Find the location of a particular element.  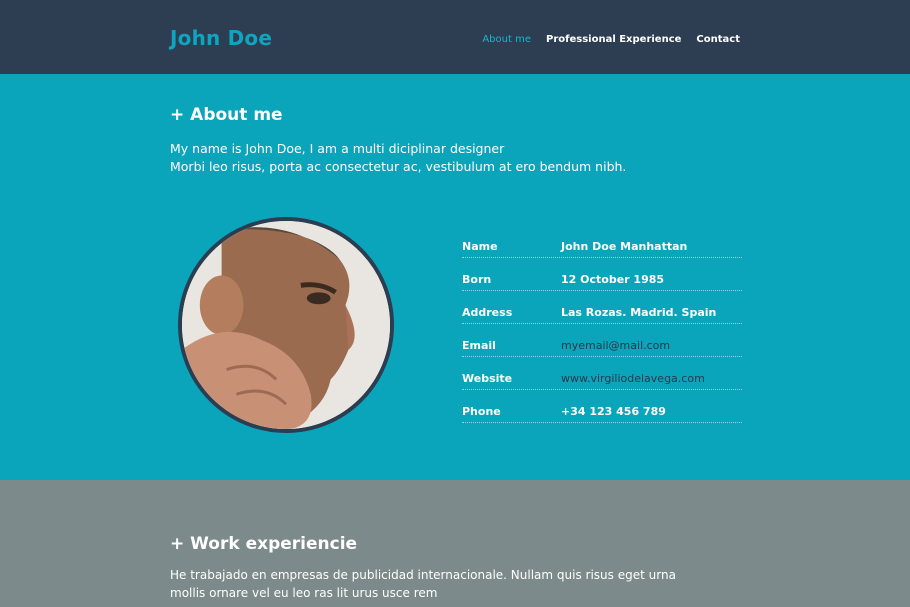

profile-photo-illustration is located at coordinates (286, 325).